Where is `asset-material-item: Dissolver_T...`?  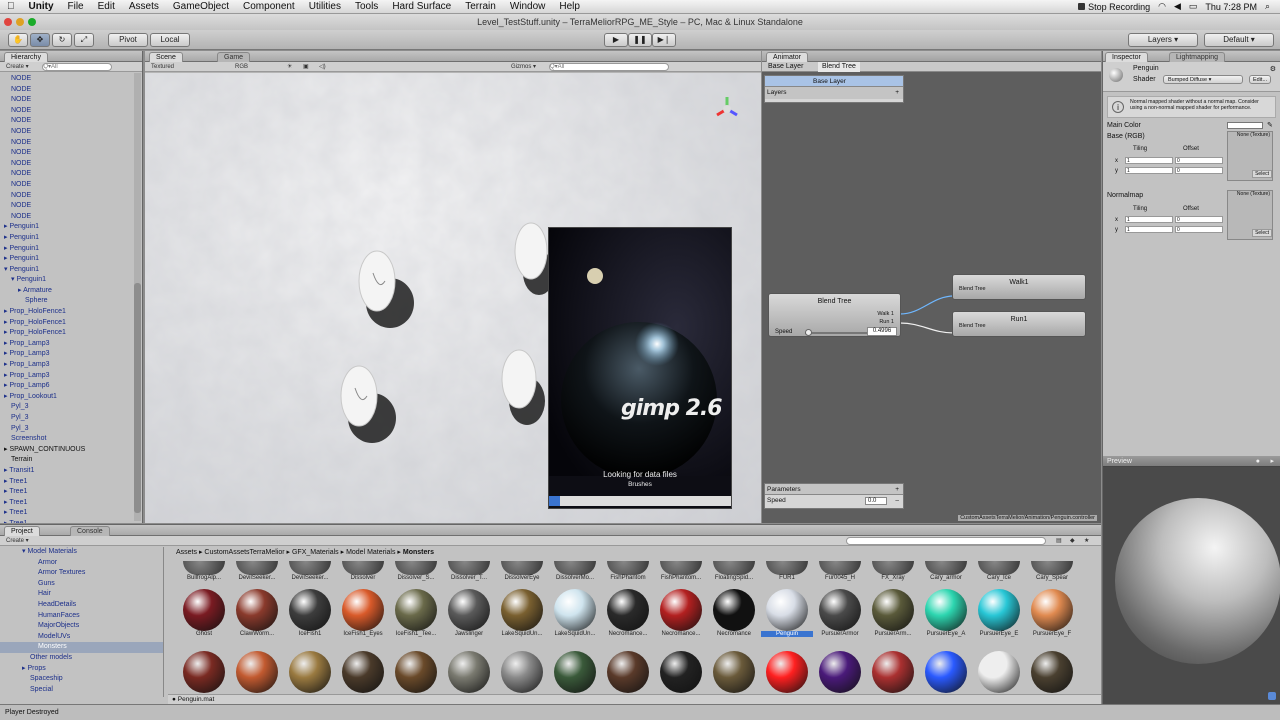
asset-material-item: Dissolver_T... is located at coordinates (469, 571).